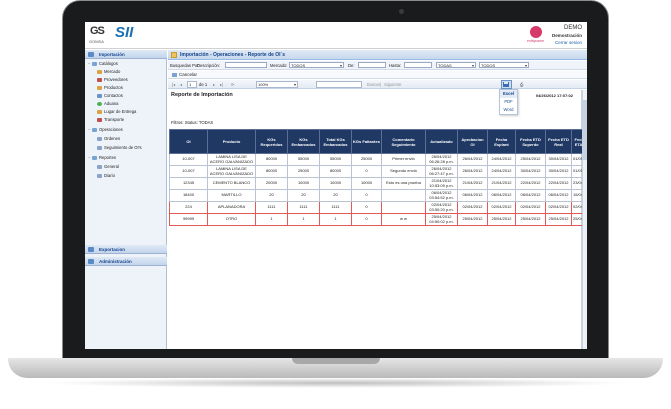 The image size is (671, 409). I want to click on from-label: De:, so click(351, 65).